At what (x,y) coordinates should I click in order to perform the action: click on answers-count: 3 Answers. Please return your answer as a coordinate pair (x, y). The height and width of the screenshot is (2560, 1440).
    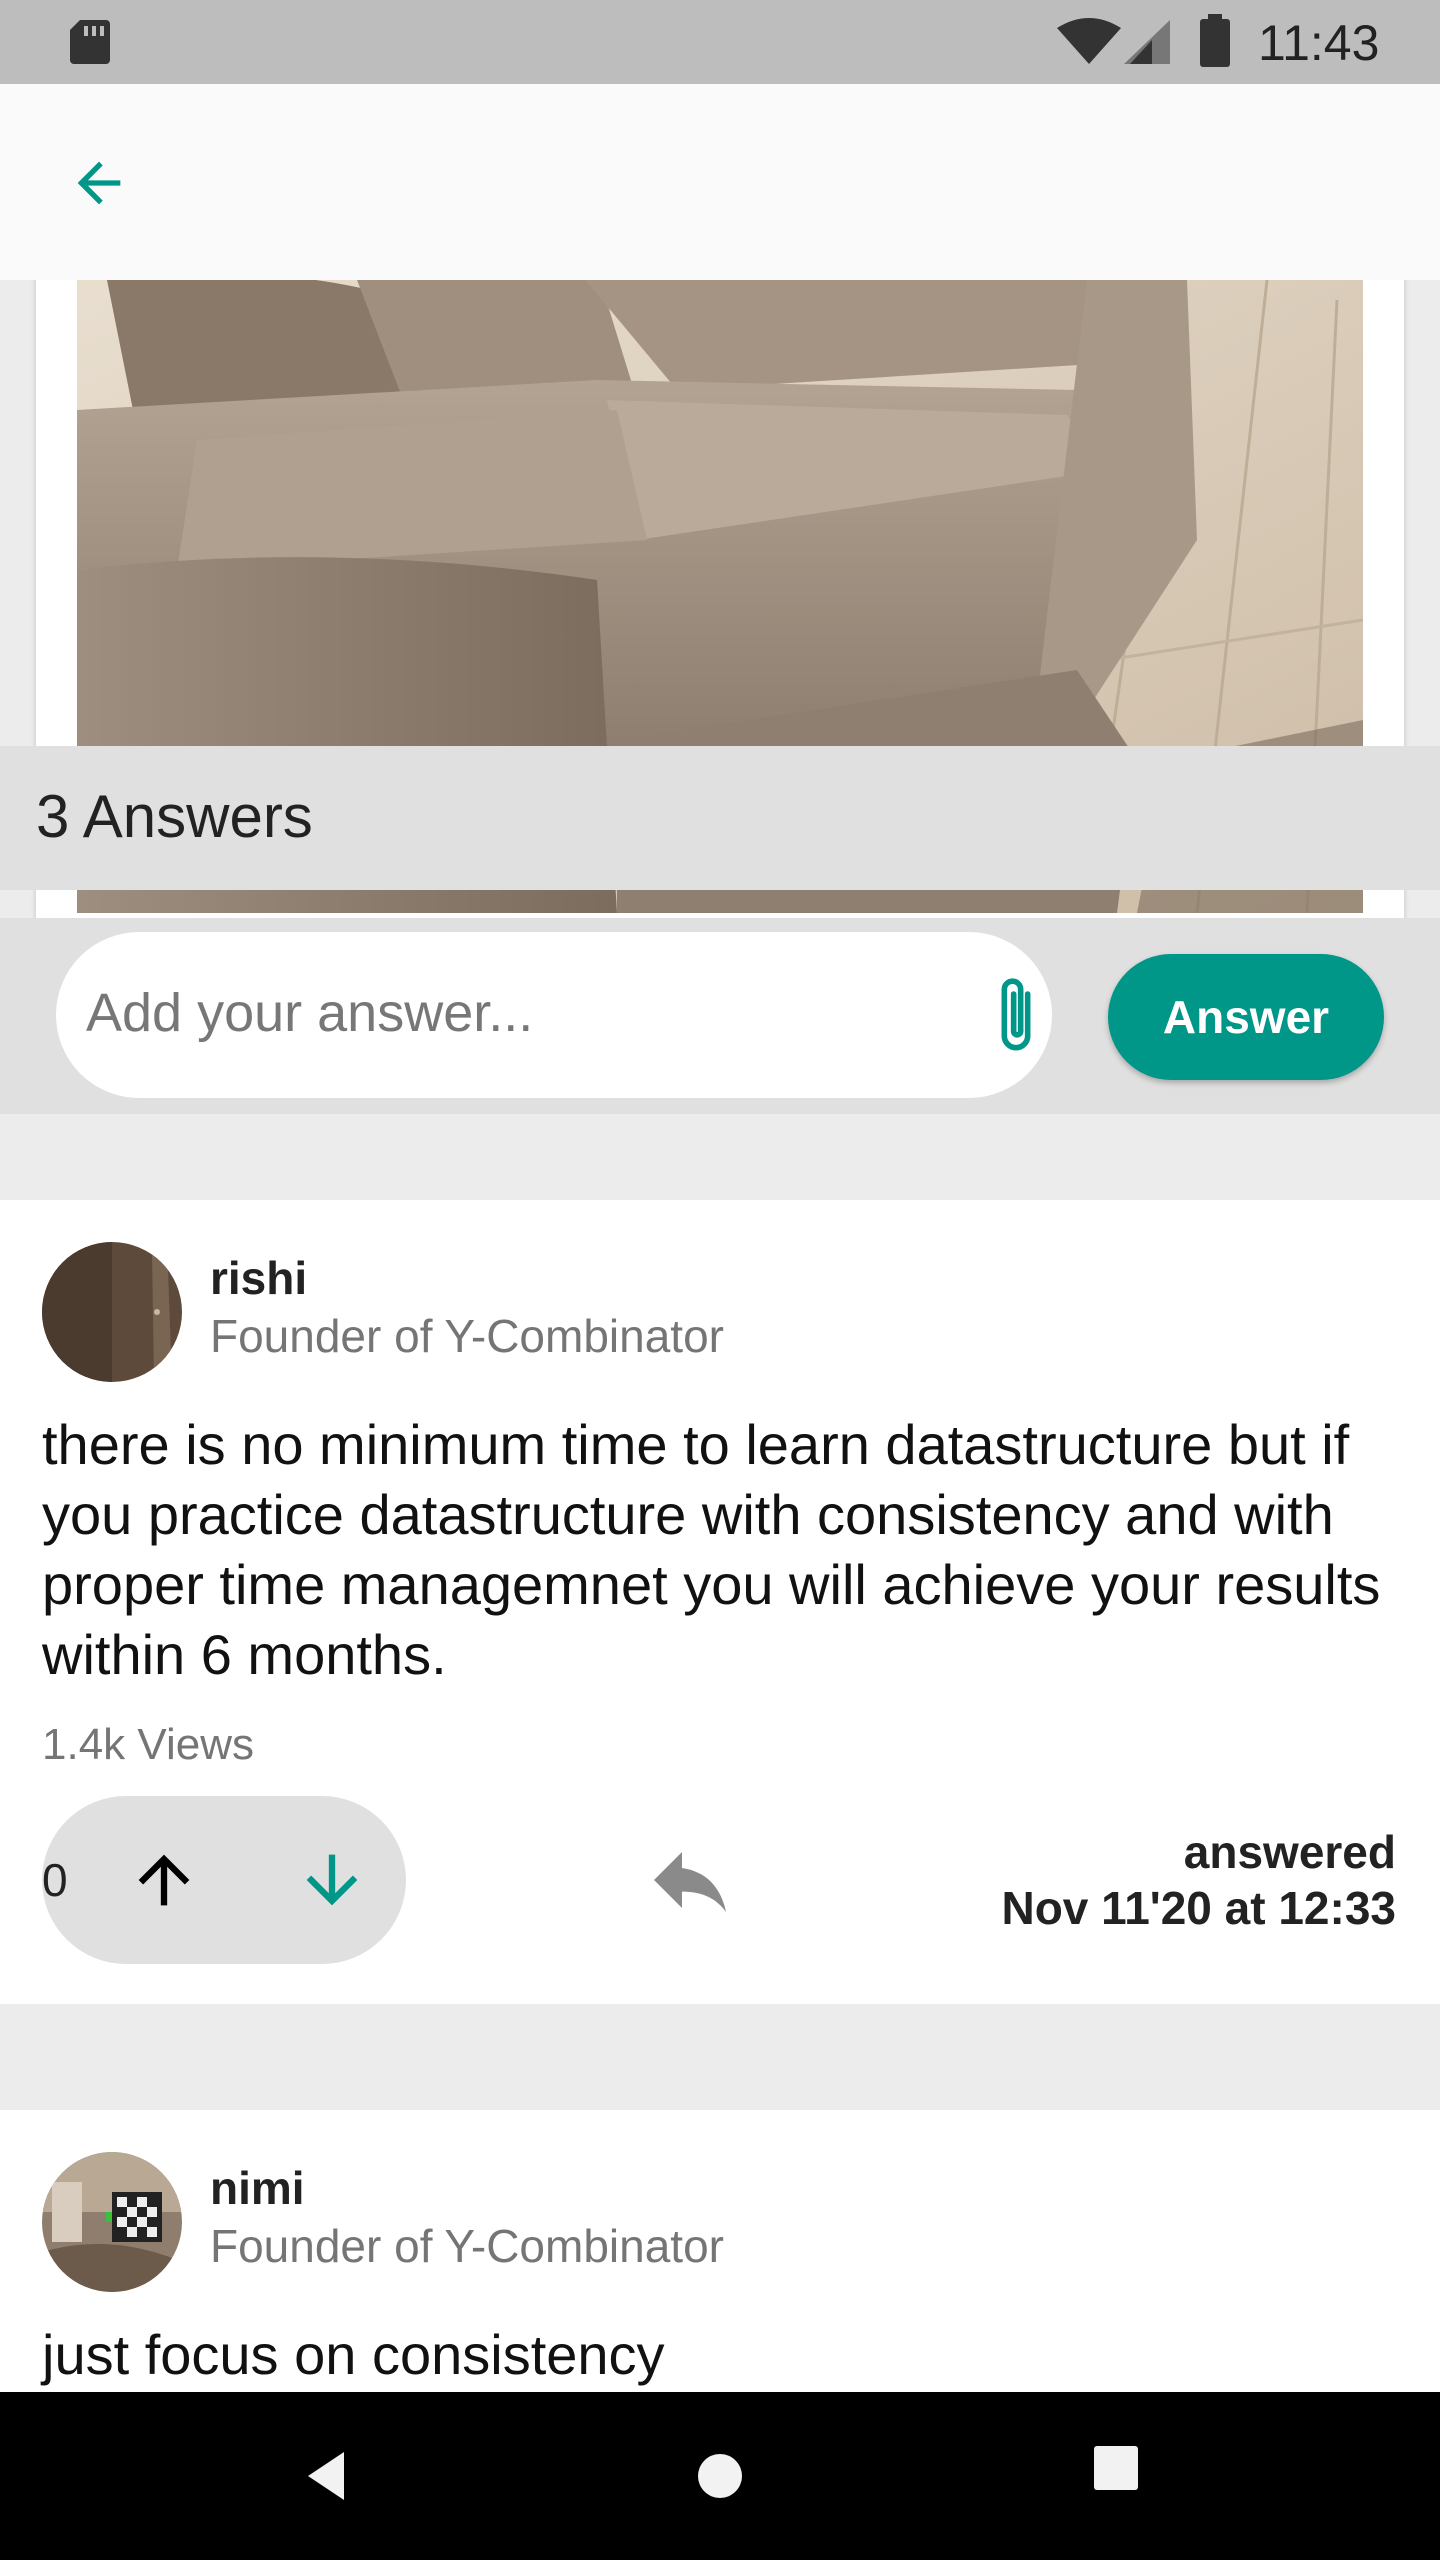
    Looking at the image, I should click on (174, 816).